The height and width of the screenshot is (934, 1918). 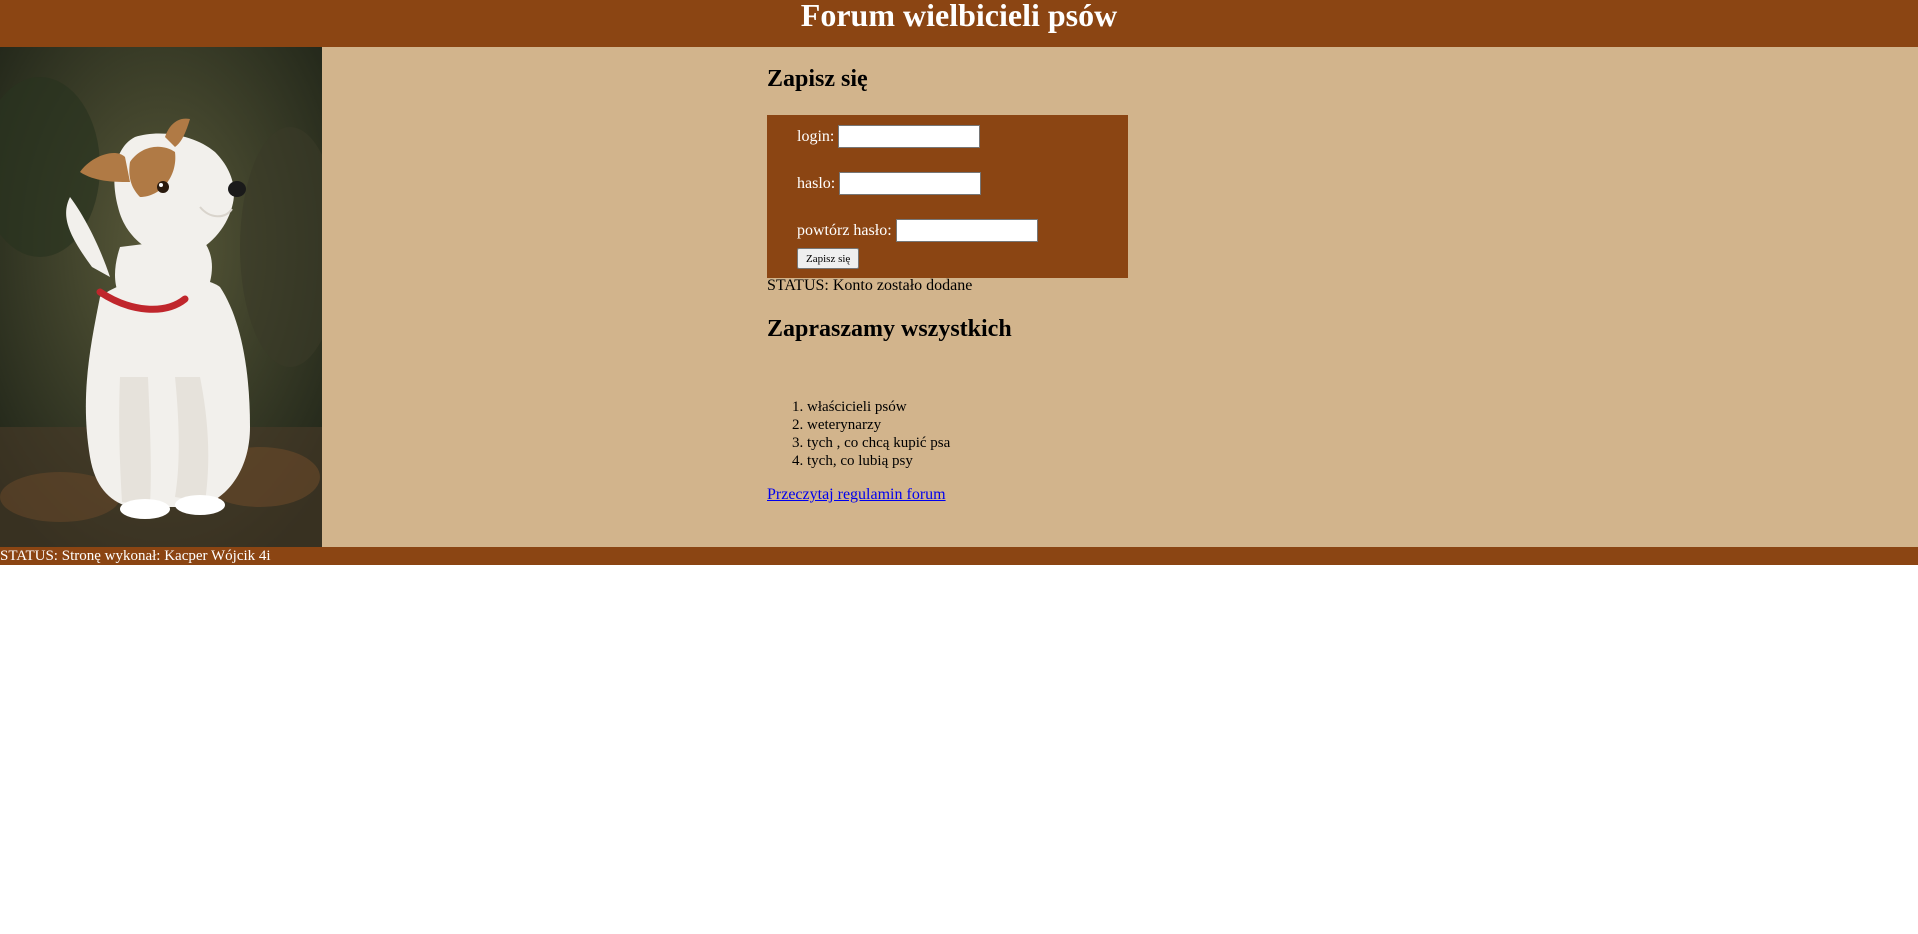 I want to click on repeat-password-row: powtórz hasło:, so click(x=917, y=230).